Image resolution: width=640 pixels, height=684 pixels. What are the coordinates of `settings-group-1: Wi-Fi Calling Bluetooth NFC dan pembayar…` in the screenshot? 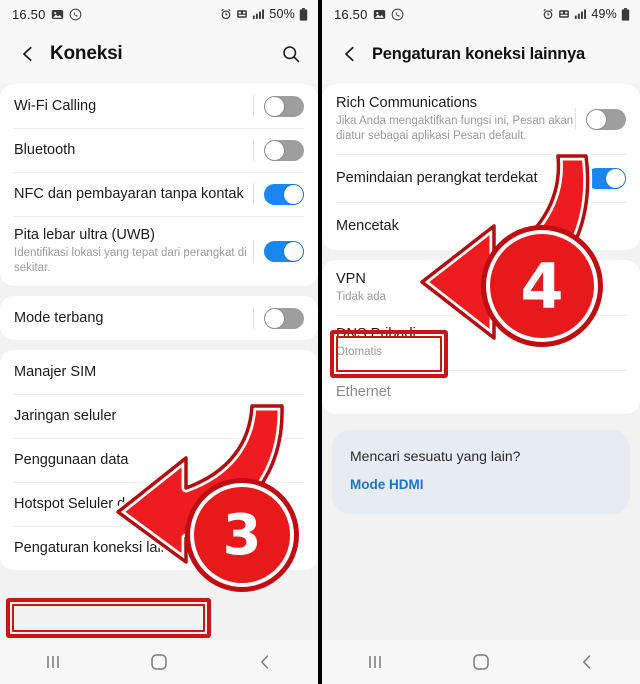 It's located at (159, 185).